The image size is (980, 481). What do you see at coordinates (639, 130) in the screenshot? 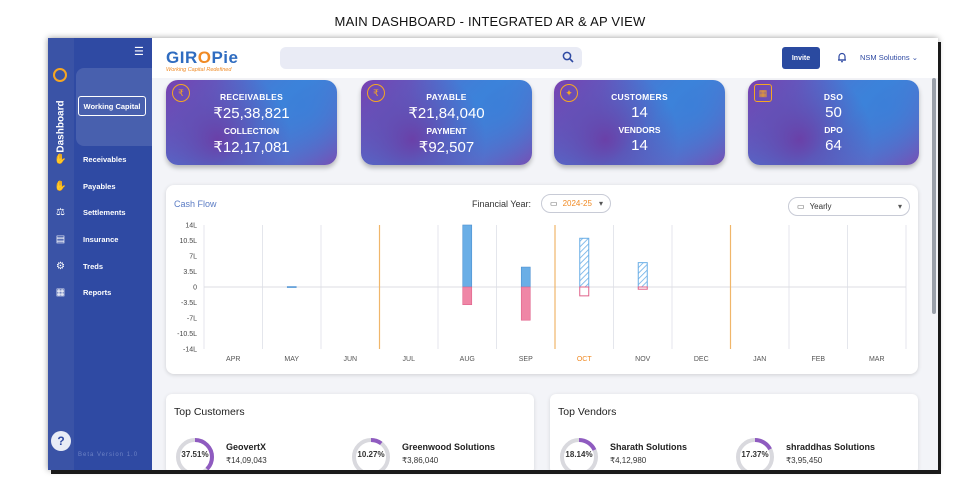
I see `card-label: VENDORS` at bounding box center [639, 130].